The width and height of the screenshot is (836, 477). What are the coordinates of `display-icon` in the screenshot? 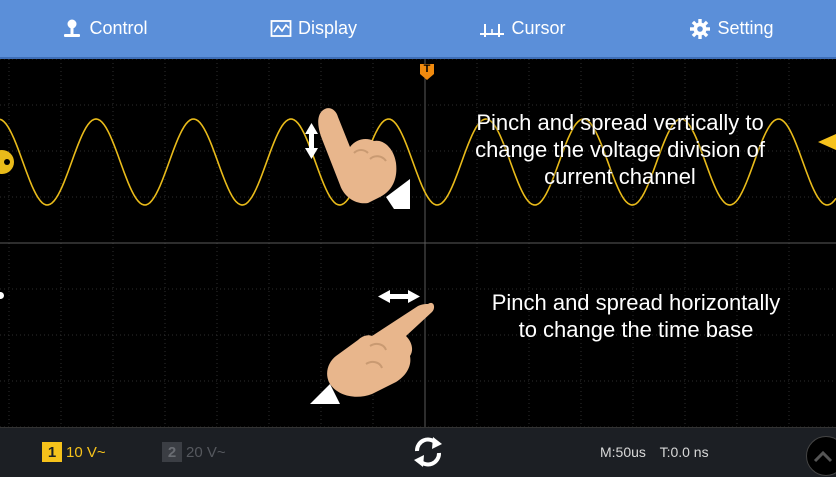 It's located at (281, 28).